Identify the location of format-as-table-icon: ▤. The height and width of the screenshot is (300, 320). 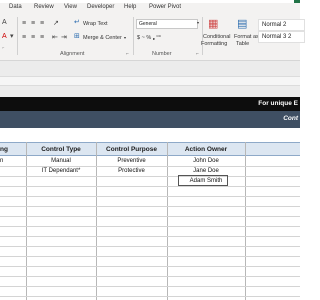
(242, 24).